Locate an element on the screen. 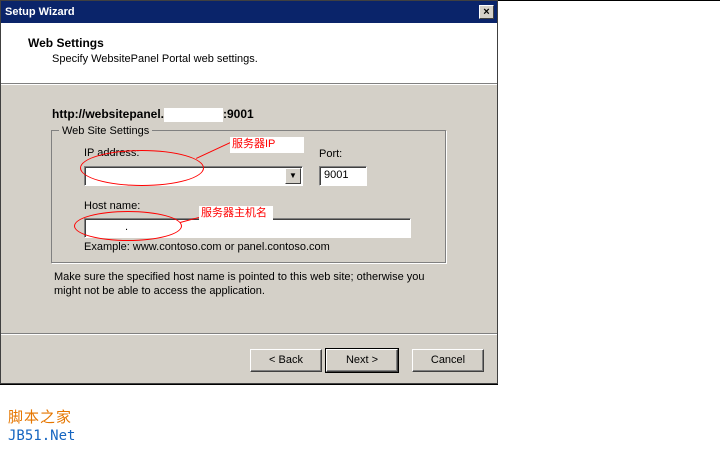 The width and height of the screenshot is (720, 450). close-icon: × is located at coordinates (486, 12).